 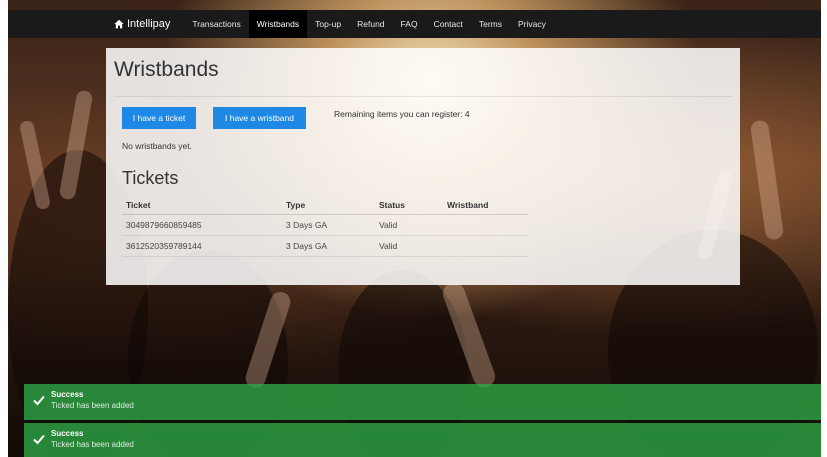 I want to click on nav-top-up: Top-up, so click(x=328, y=24).